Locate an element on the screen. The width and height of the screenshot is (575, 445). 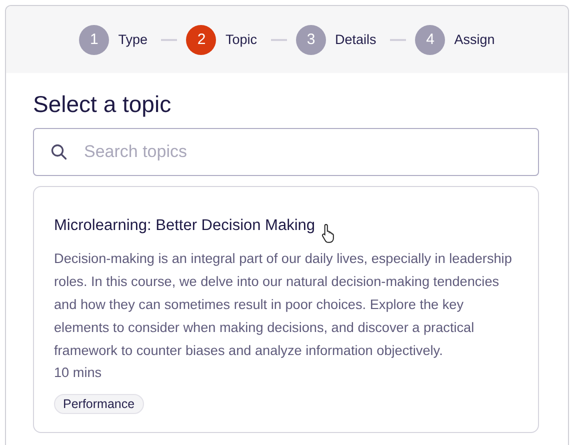
step-number: 1 is located at coordinates (94, 39).